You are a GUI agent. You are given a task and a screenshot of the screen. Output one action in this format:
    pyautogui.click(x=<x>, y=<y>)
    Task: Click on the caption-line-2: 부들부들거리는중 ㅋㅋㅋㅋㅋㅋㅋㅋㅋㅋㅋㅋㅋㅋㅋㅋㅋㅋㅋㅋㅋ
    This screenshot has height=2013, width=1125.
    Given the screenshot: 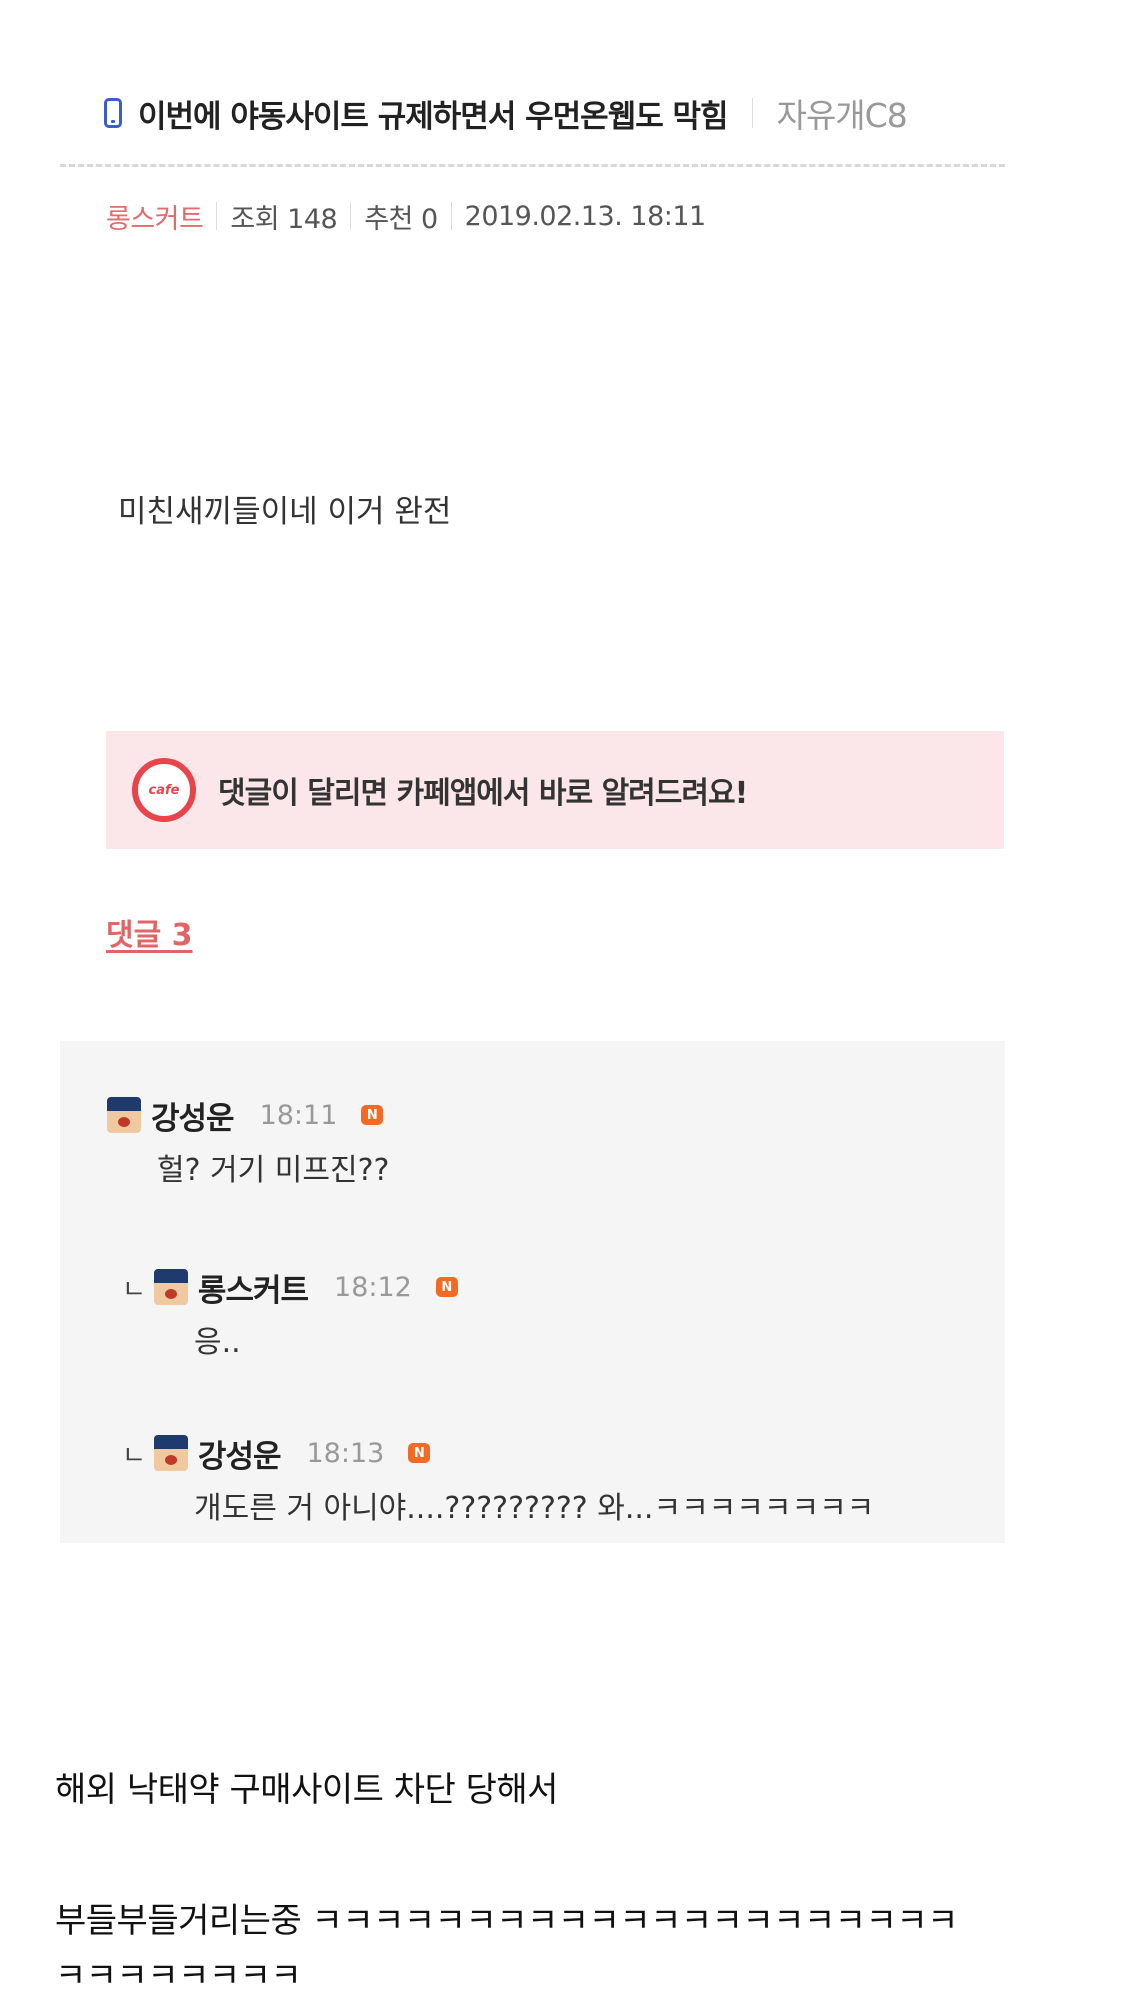 What is the action you would take?
    pyautogui.click(x=506, y=1921)
    